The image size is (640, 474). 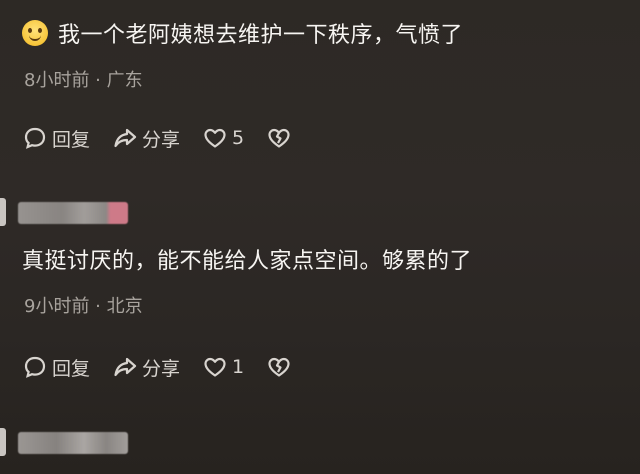 I want to click on comment-actions: 回复 分享 1, so click(x=170, y=367).